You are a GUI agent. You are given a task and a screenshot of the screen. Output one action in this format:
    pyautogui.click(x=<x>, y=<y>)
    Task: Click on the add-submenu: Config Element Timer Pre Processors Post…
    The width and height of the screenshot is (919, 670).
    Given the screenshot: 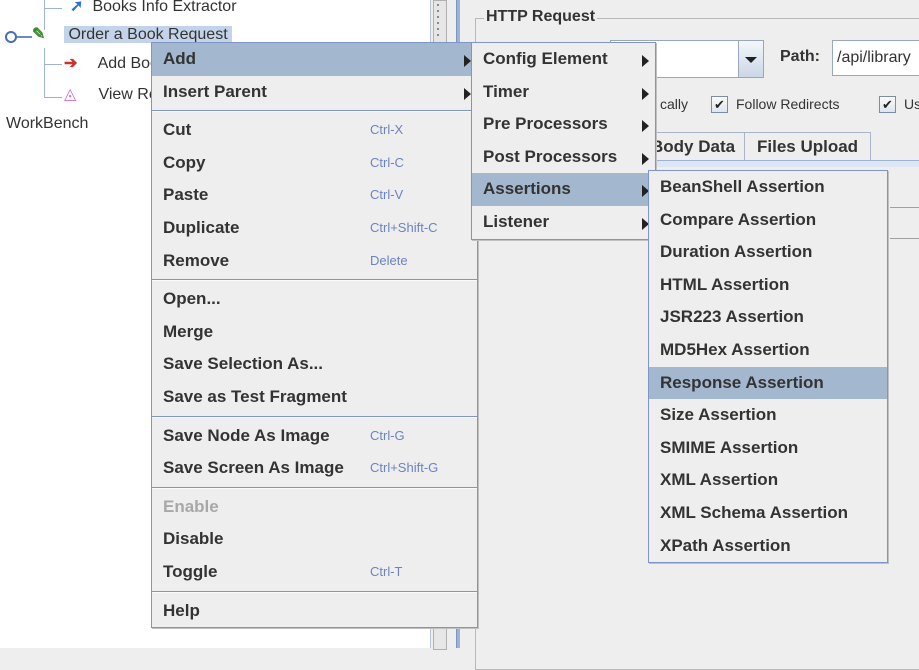 What is the action you would take?
    pyautogui.click(x=563, y=141)
    